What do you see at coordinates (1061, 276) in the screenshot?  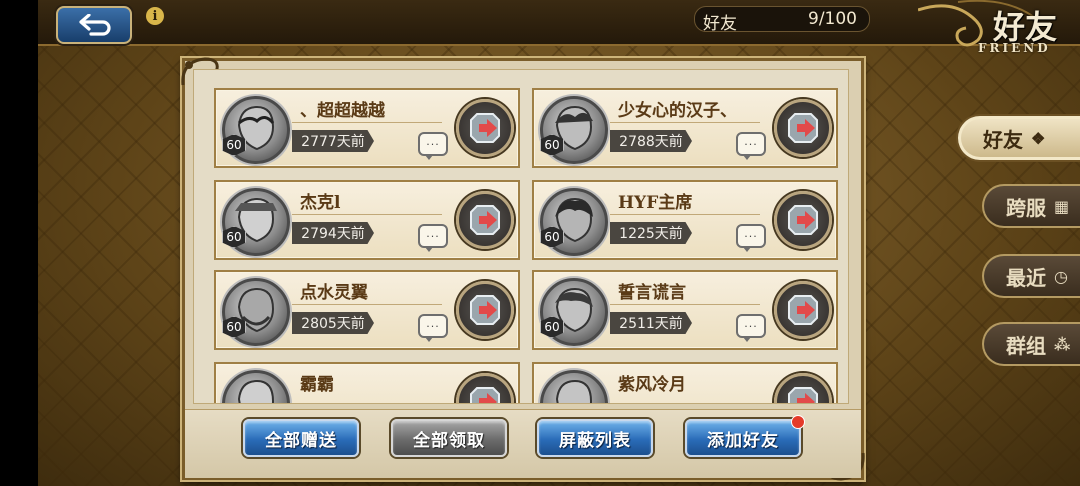 I see `clock-icon: ◷` at bounding box center [1061, 276].